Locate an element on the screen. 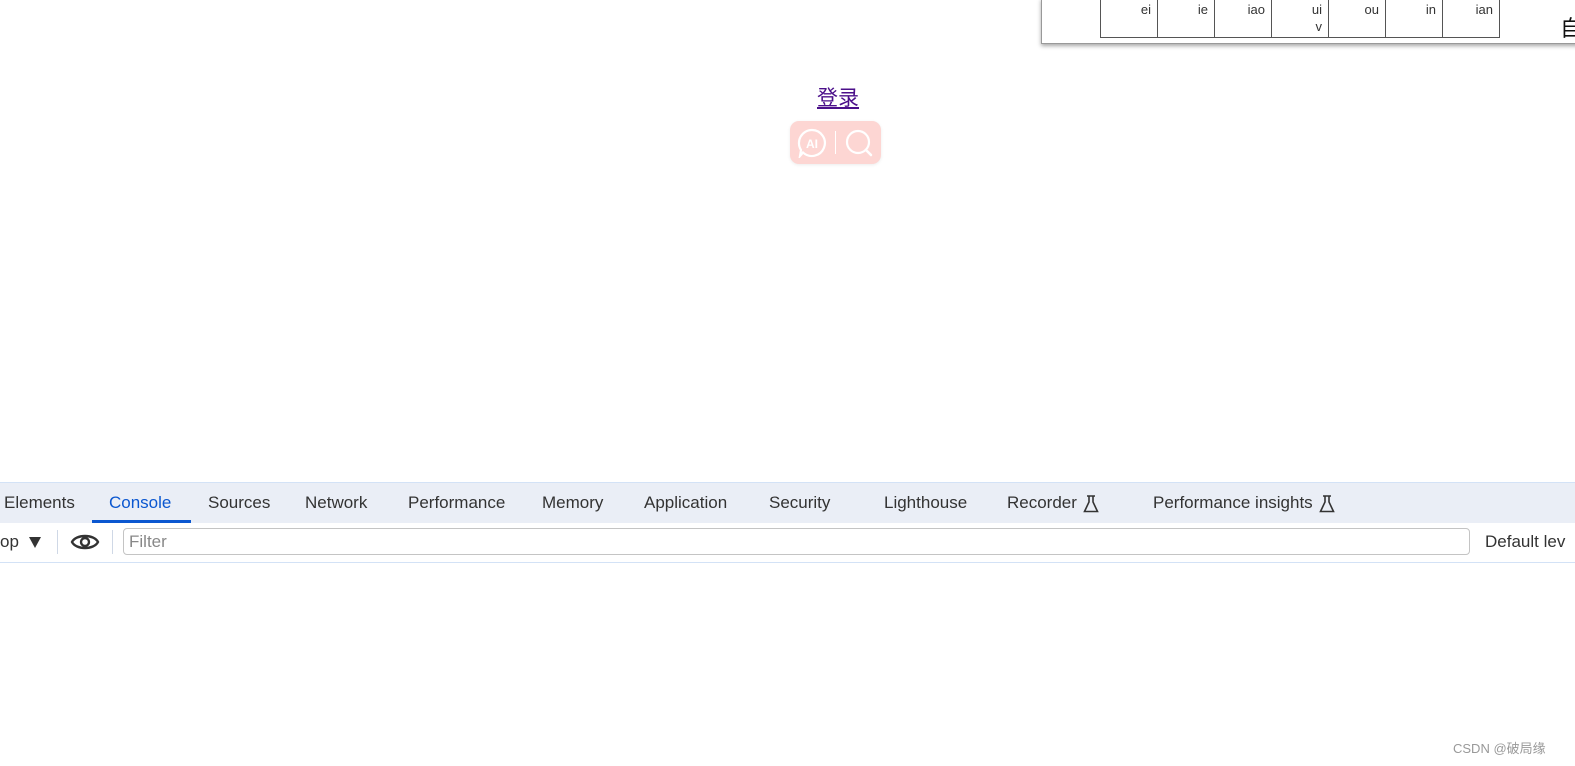  tab-recorder: Recorder is located at coordinates (1053, 503).